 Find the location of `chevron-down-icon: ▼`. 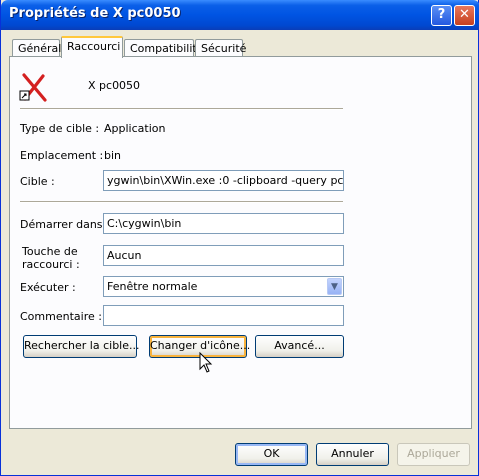

chevron-down-icon: ▼ is located at coordinates (334, 286).